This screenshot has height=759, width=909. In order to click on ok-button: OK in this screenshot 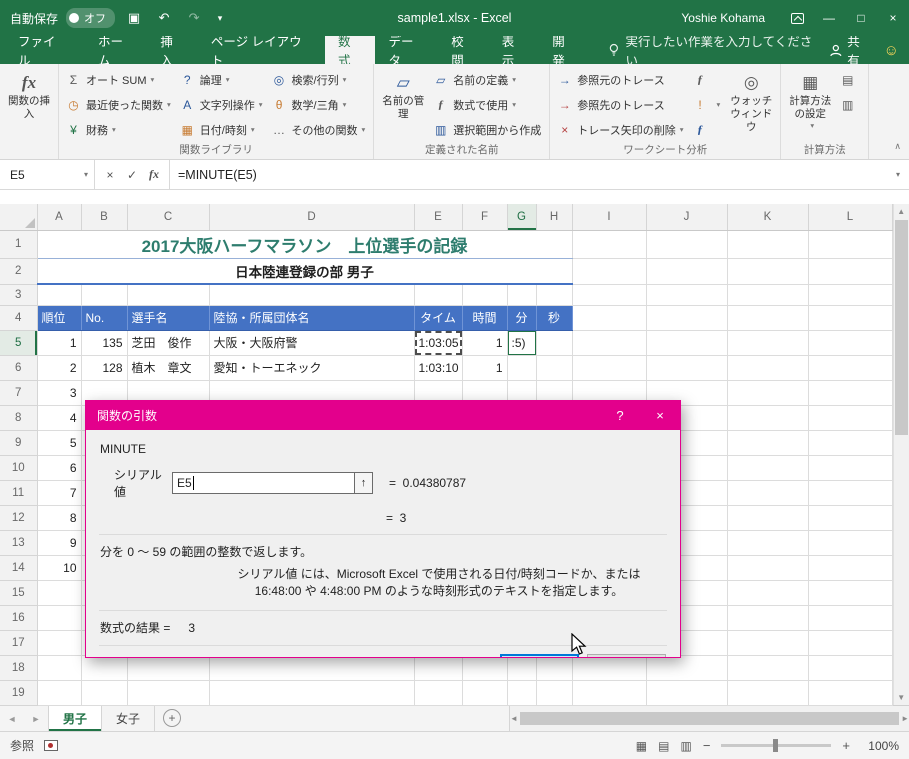, I will do `click(539, 655)`.